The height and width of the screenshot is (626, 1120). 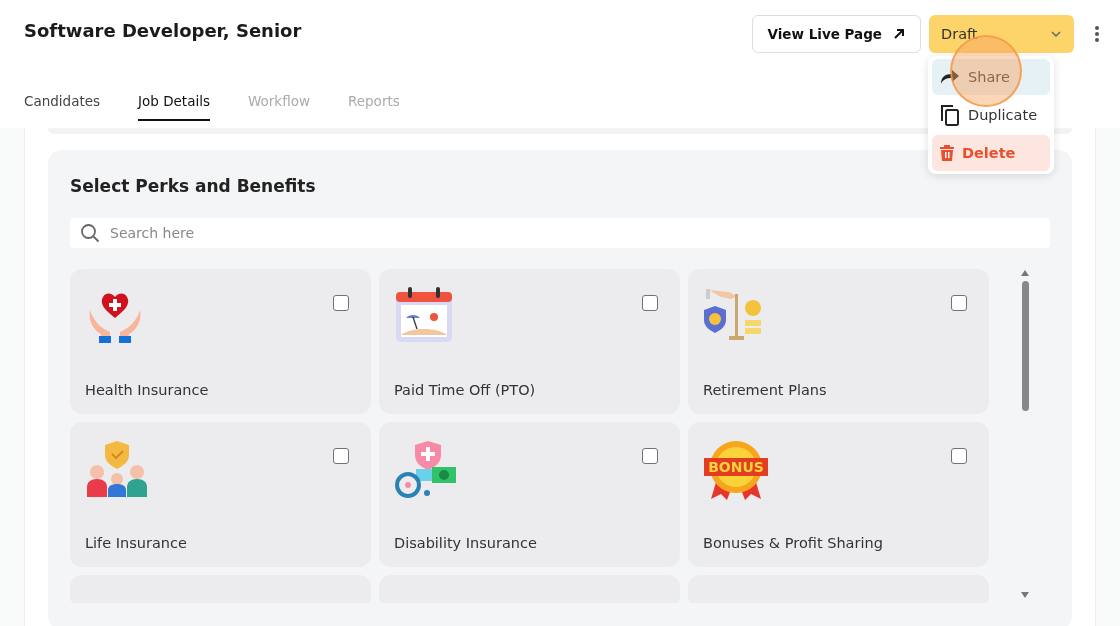 I want to click on scrollbar, so click(x=1025, y=434).